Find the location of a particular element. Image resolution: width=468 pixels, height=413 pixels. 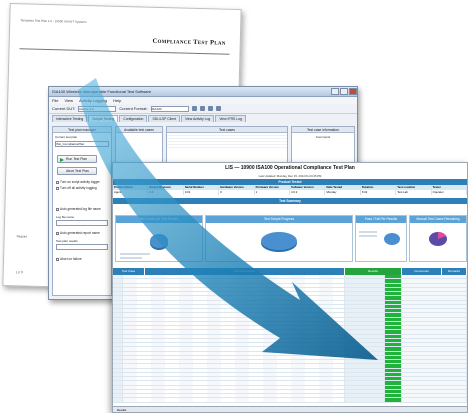

summary-title: Test Scripts Progress is located at coordinates (279, 219).